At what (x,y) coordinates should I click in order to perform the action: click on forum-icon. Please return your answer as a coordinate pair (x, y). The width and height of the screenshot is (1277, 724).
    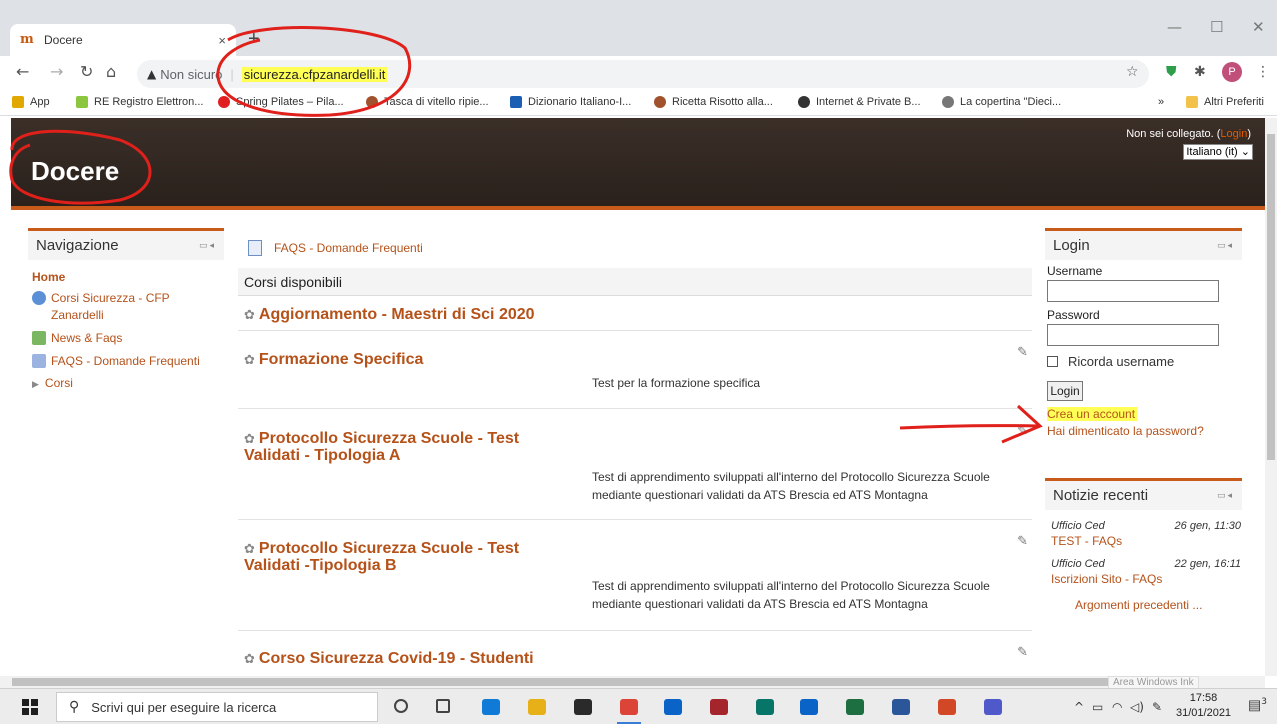
    Looking at the image, I should click on (39, 338).